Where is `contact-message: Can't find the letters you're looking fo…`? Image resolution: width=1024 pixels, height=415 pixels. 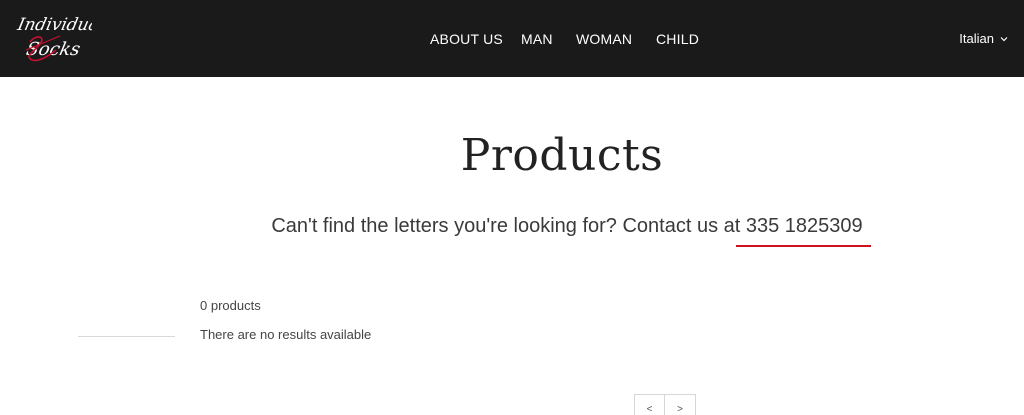 contact-message: Can't find the letters you're looking fo… is located at coordinates (512, 229).